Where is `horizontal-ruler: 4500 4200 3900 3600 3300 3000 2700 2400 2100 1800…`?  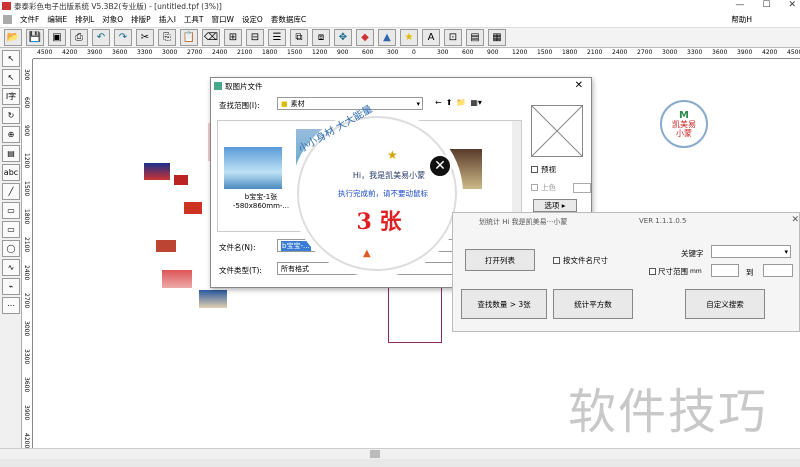 horizontal-ruler: 4500 4200 3900 3600 3300 3000 2700 2400 2100 1800… is located at coordinates (416, 53).